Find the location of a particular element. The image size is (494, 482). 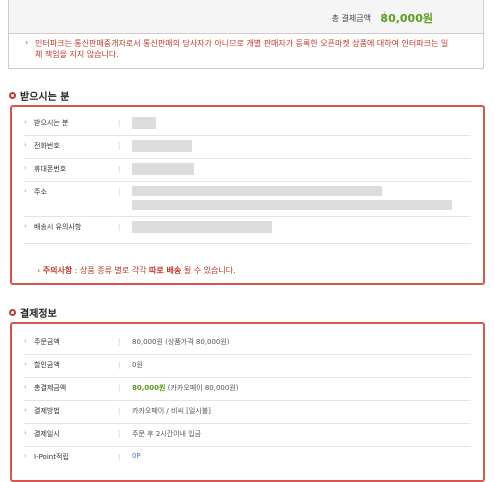

total-amount-detail: (카카오페이 80,000원) is located at coordinates (203, 388).